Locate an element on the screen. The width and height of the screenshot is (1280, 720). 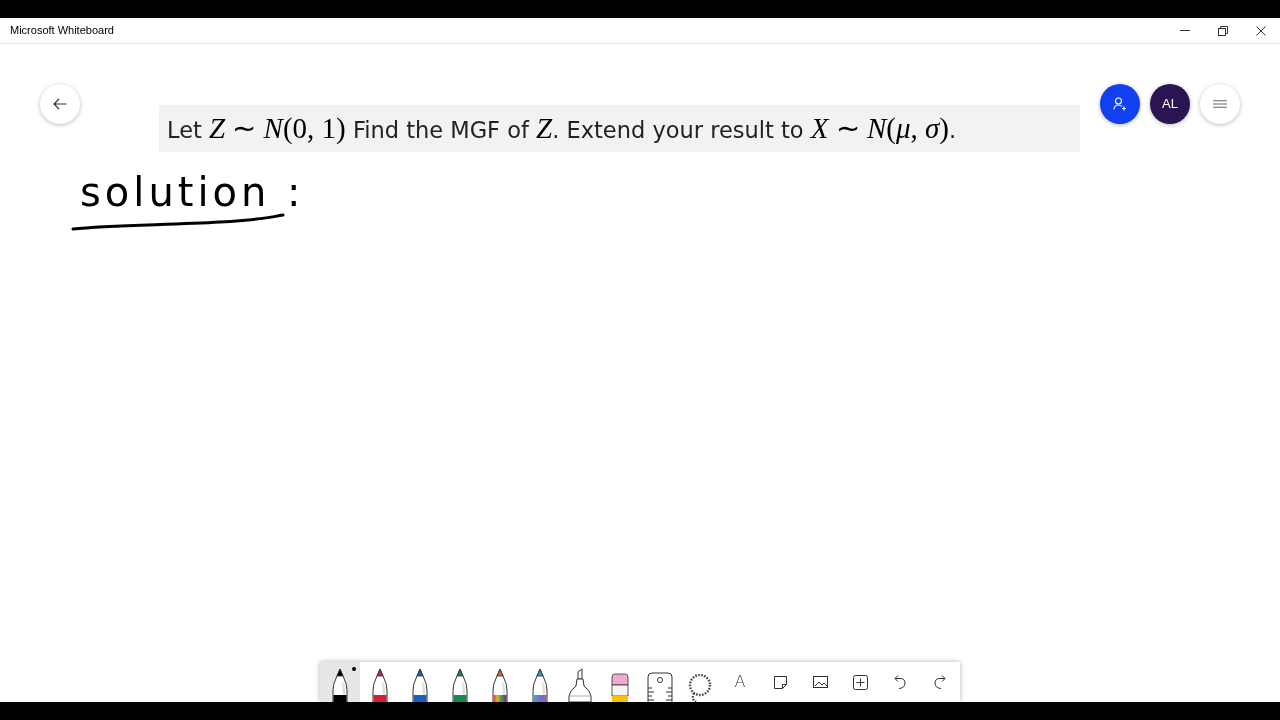
menu-icon is located at coordinates (1220, 104).